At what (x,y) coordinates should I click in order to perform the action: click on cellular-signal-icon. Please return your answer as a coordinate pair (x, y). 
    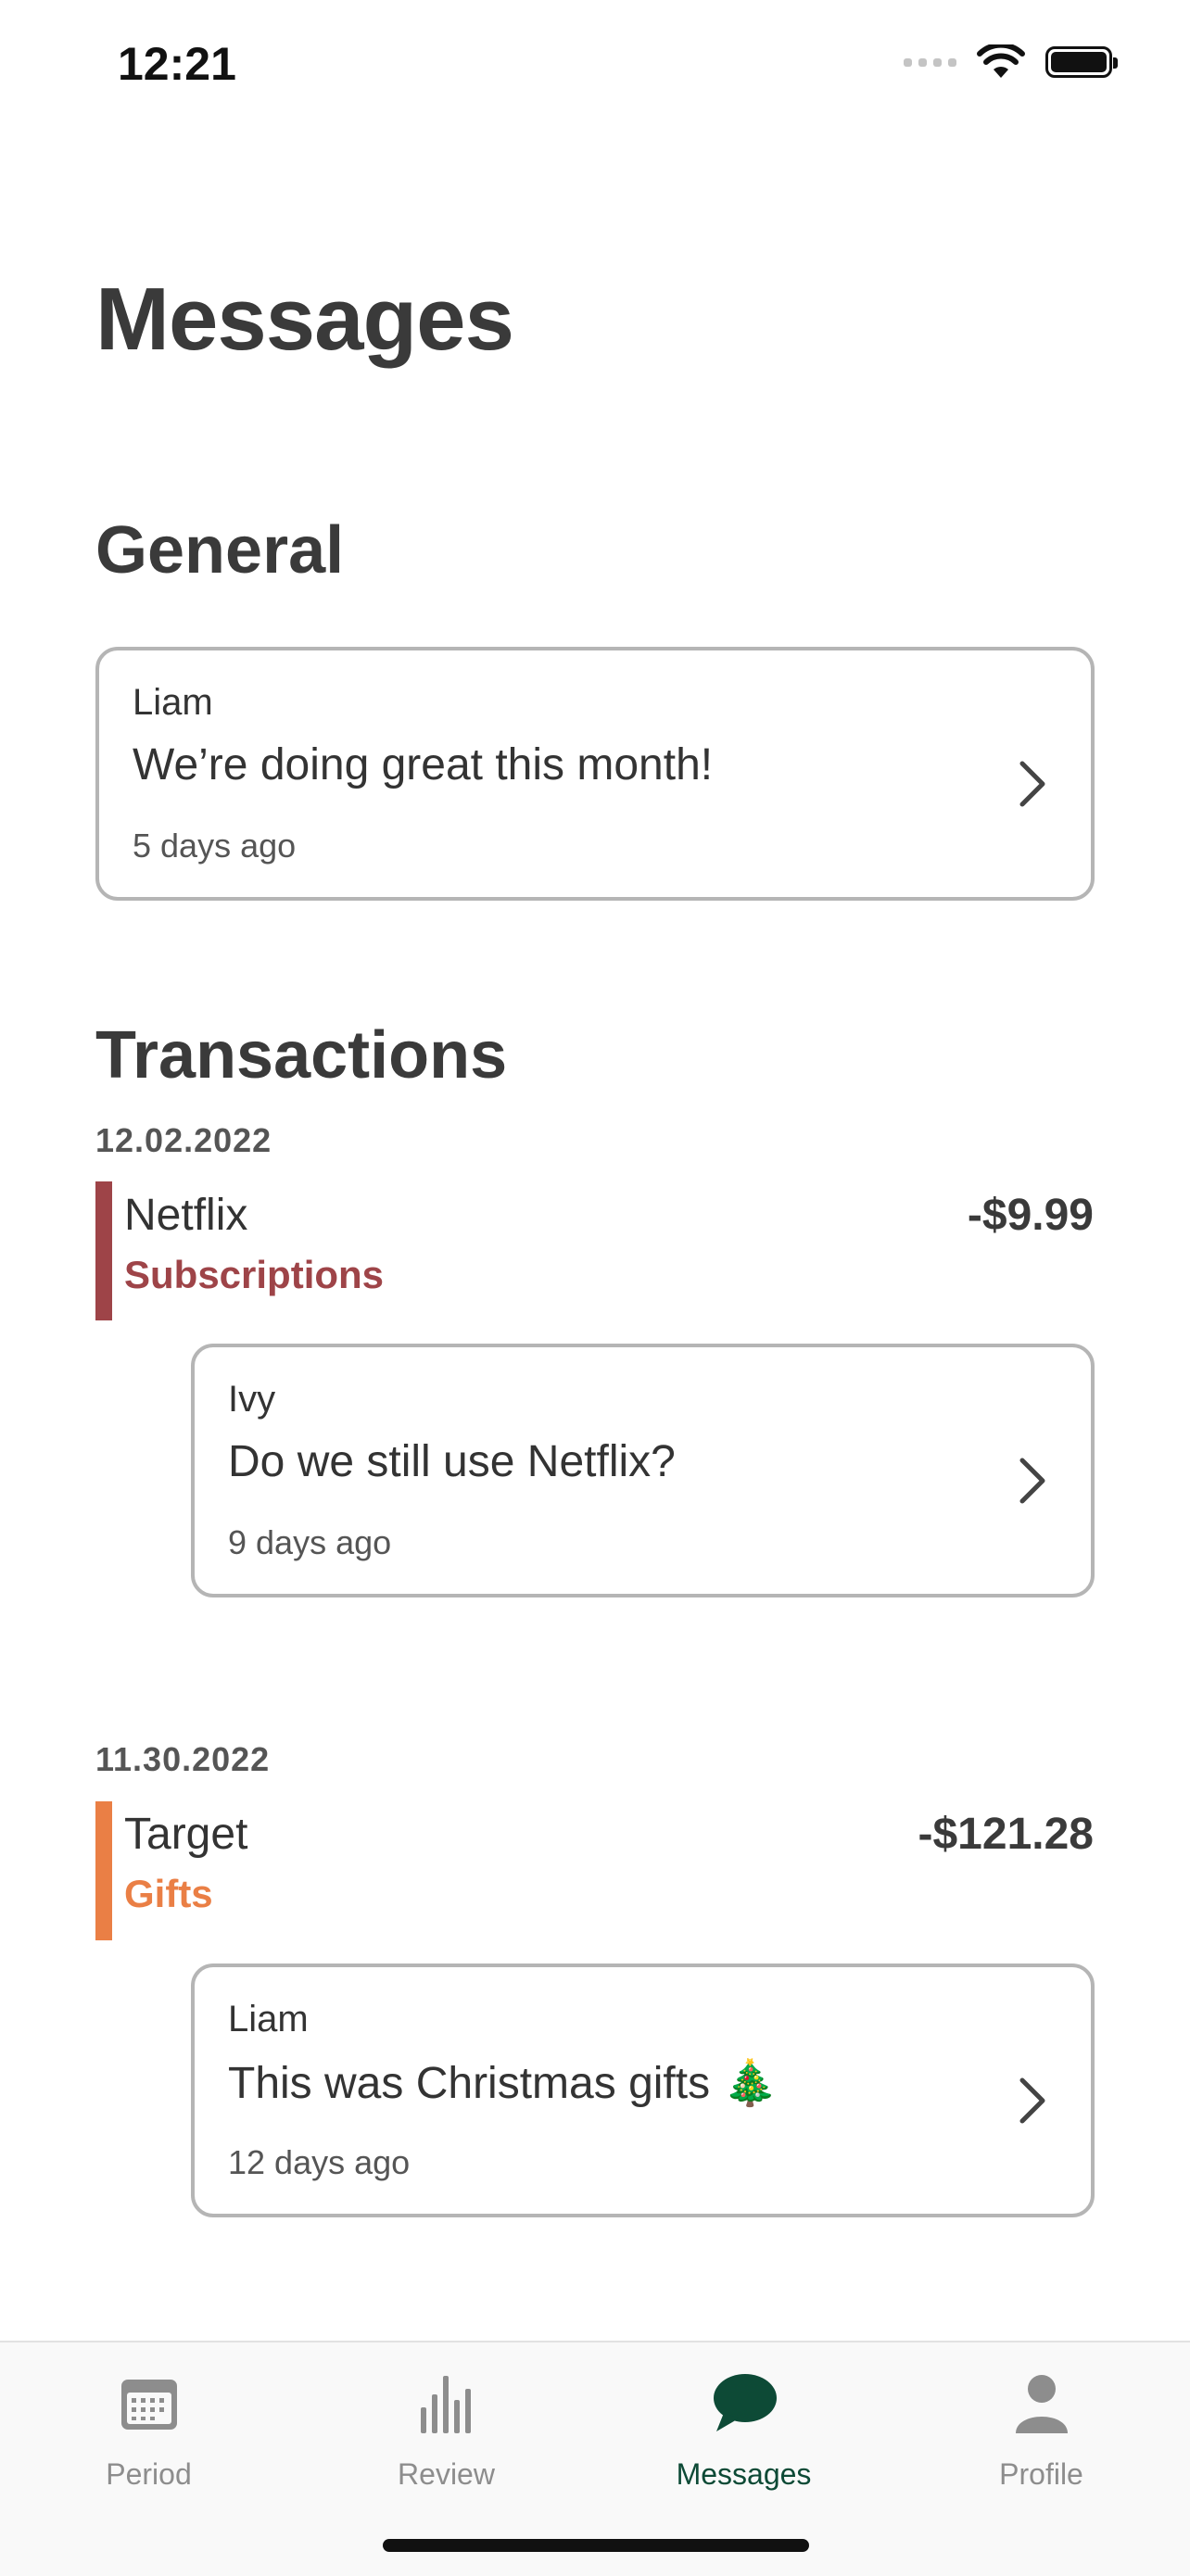
    Looking at the image, I should click on (930, 62).